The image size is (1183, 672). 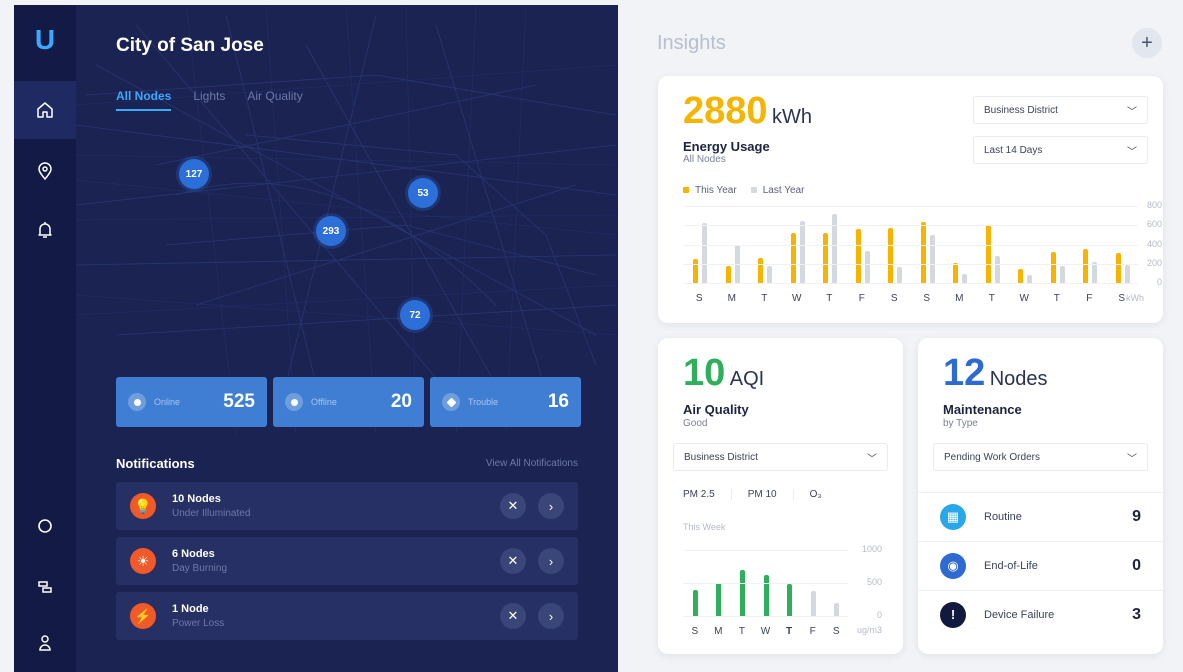 What do you see at coordinates (721, 457) in the screenshot?
I see `air-district-value: Business District` at bounding box center [721, 457].